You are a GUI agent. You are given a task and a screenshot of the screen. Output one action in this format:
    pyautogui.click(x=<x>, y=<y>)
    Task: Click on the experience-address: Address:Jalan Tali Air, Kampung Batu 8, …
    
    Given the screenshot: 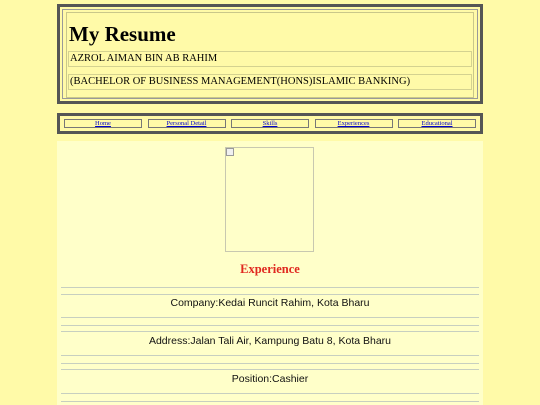 What is the action you would take?
    pyautogui.click(x=270, y=341)
    